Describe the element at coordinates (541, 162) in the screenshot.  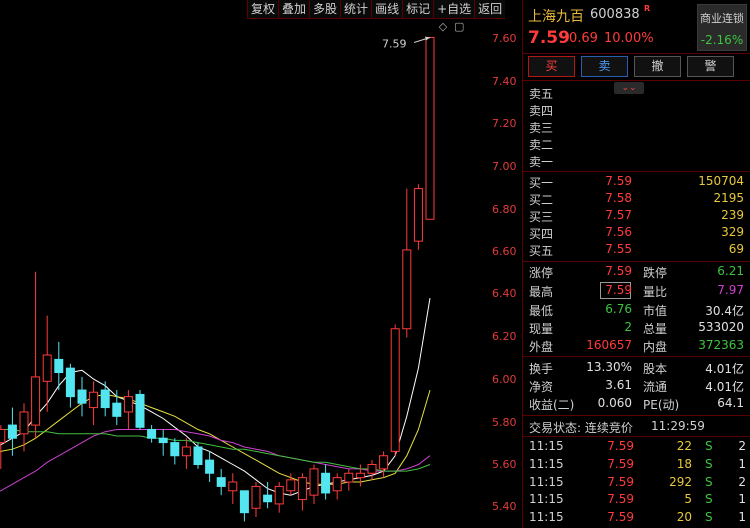
I see `ask-label: 卖一` at that location.